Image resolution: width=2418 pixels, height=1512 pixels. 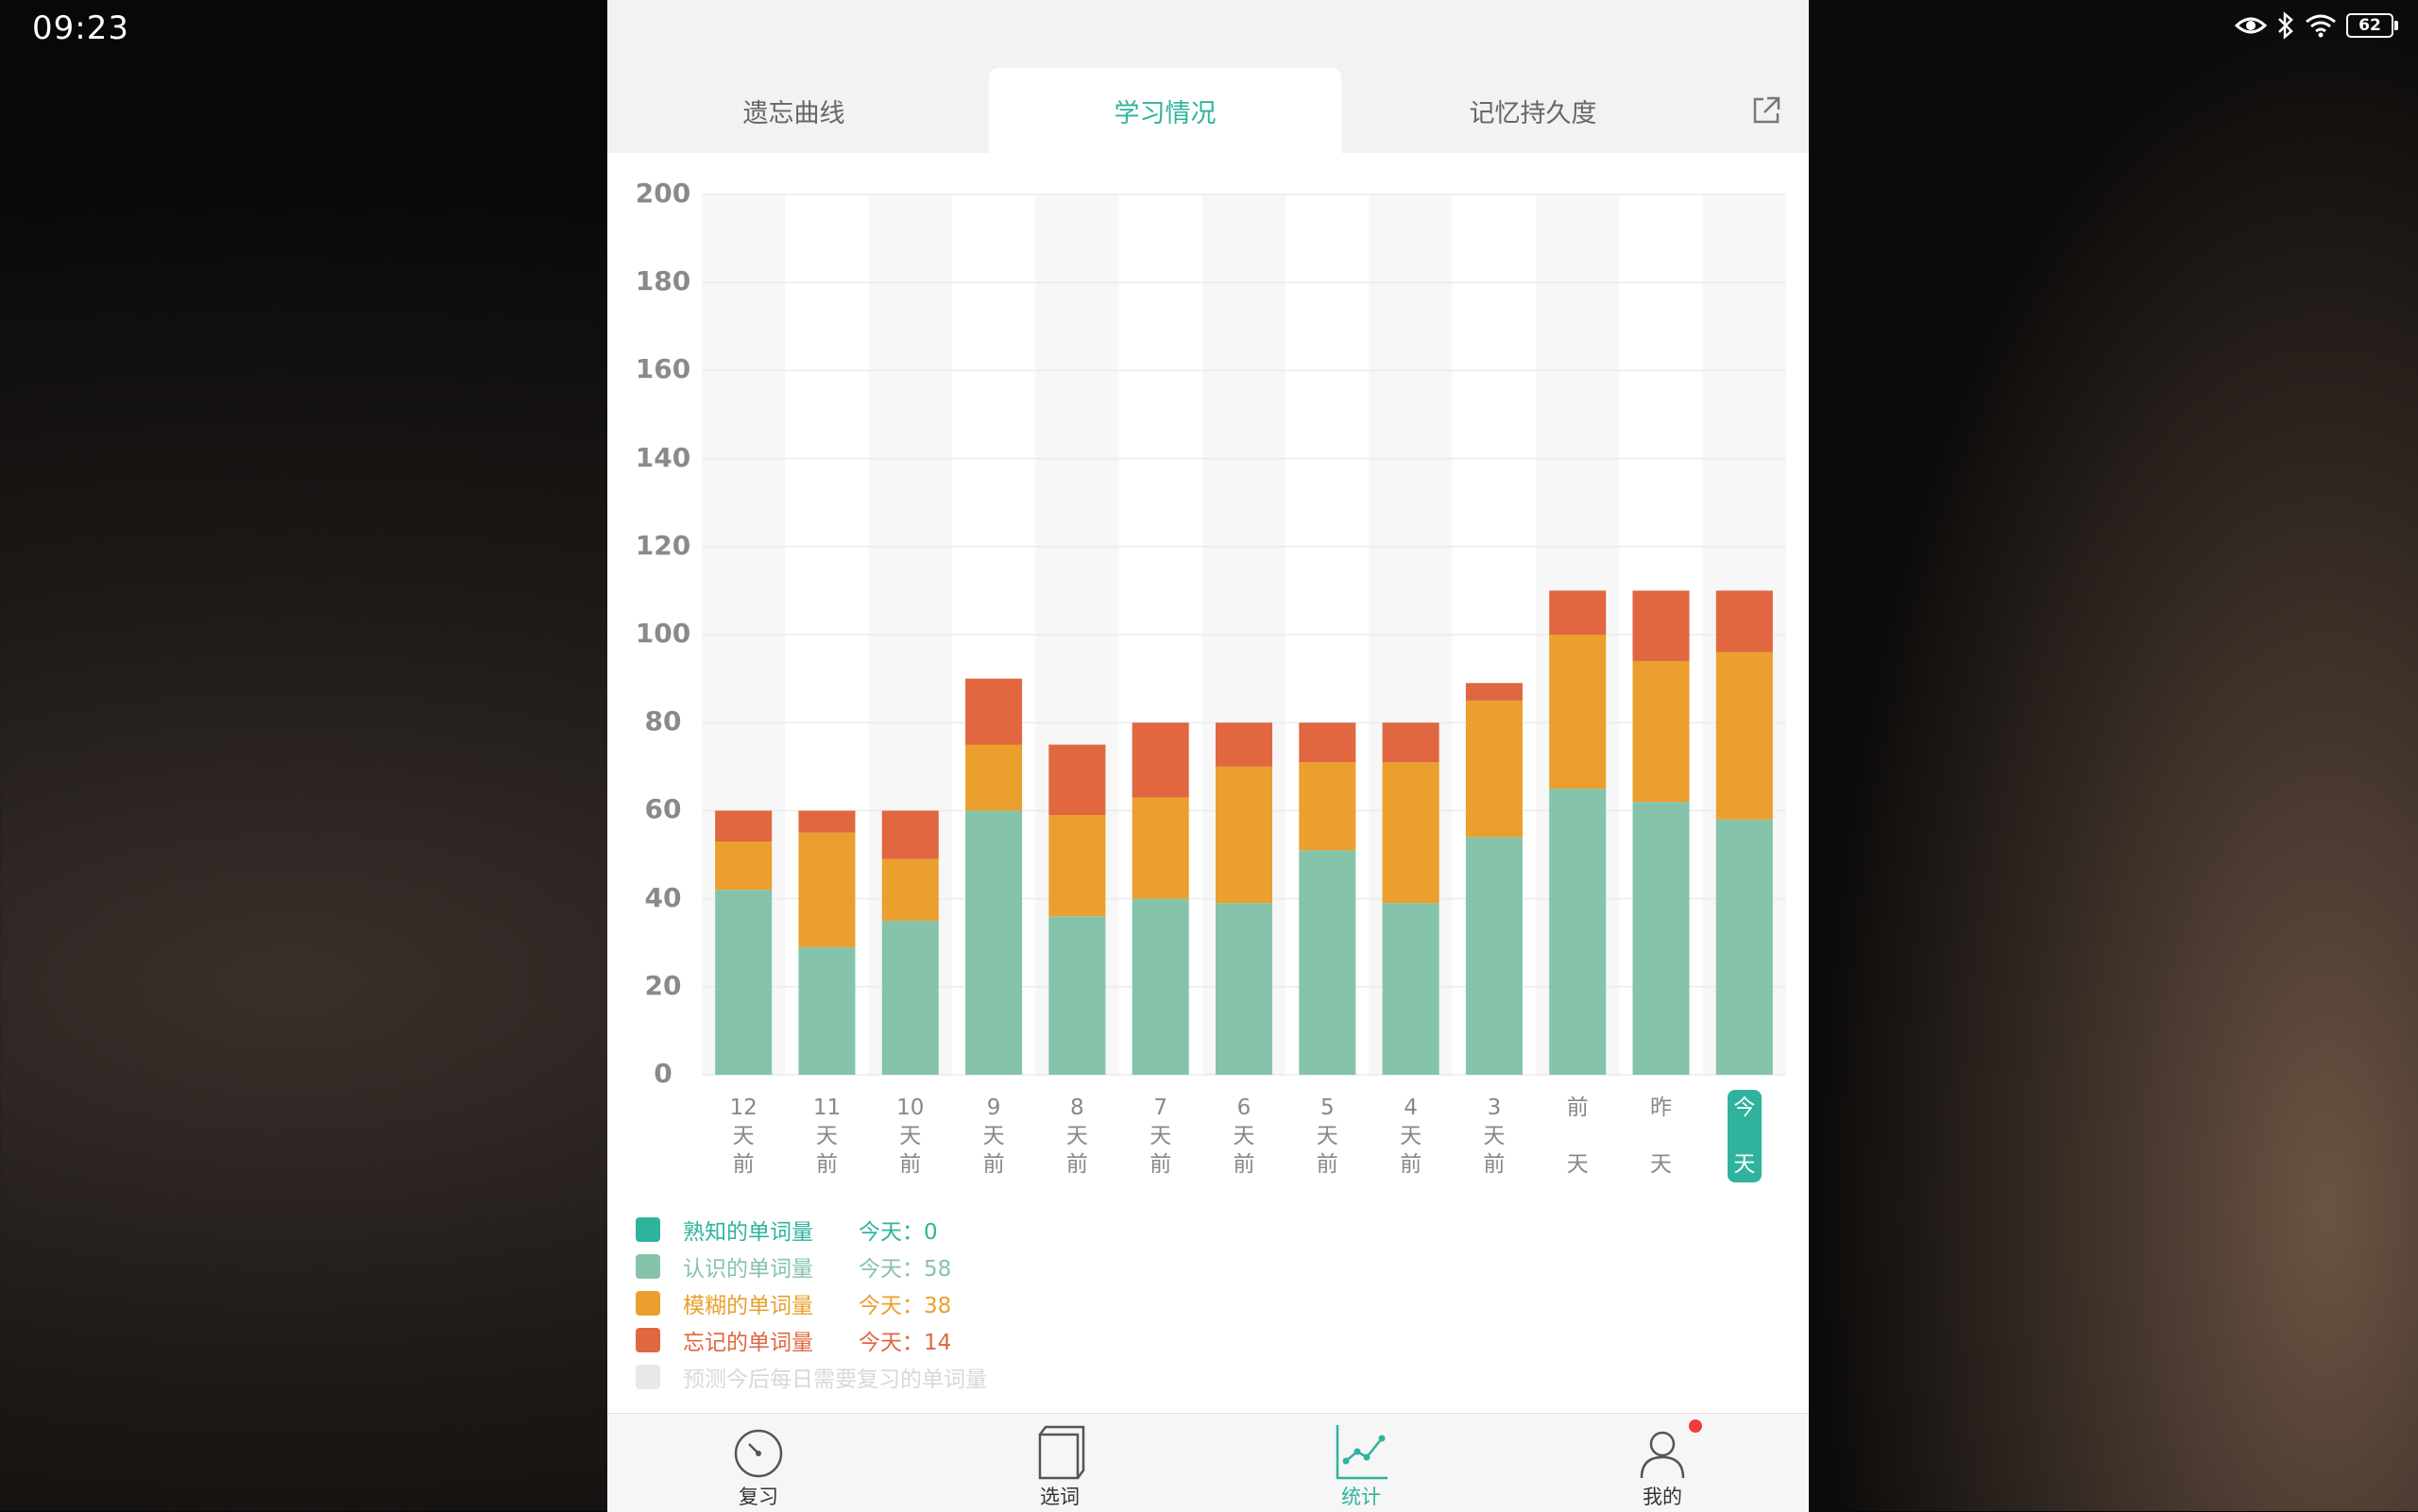 I want to click on x-tick-label: 4 天 前, so click(x=1411, y=1136).